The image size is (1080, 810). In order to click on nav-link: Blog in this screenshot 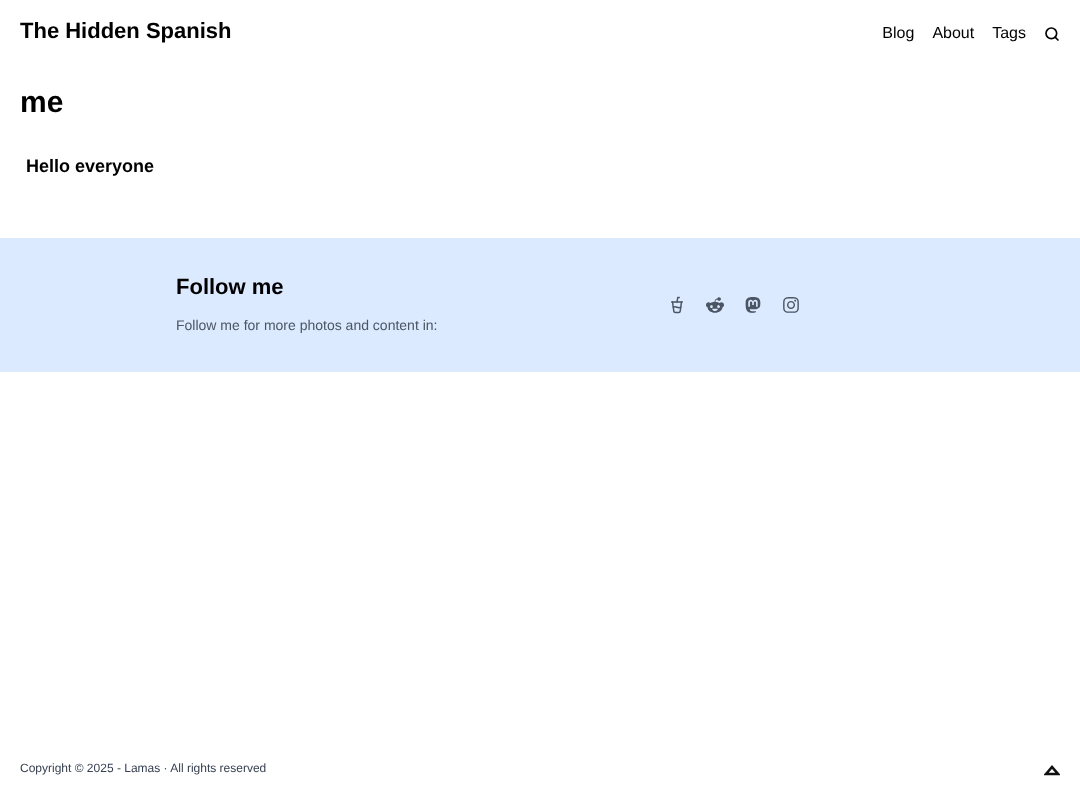, I will do `click(898, 33)`.